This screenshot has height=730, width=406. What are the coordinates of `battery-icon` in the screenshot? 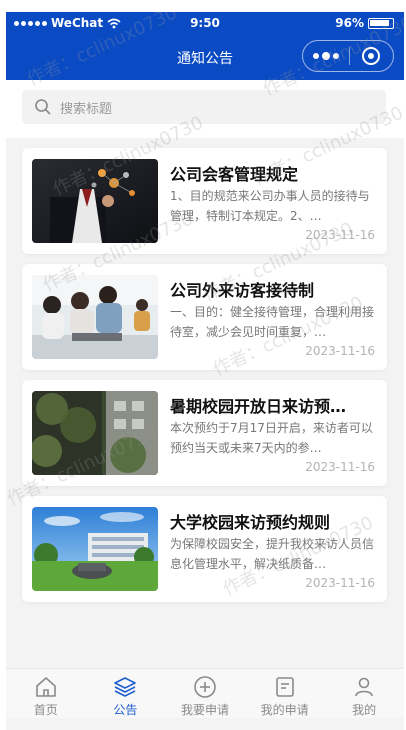 It's located at (381, 23).